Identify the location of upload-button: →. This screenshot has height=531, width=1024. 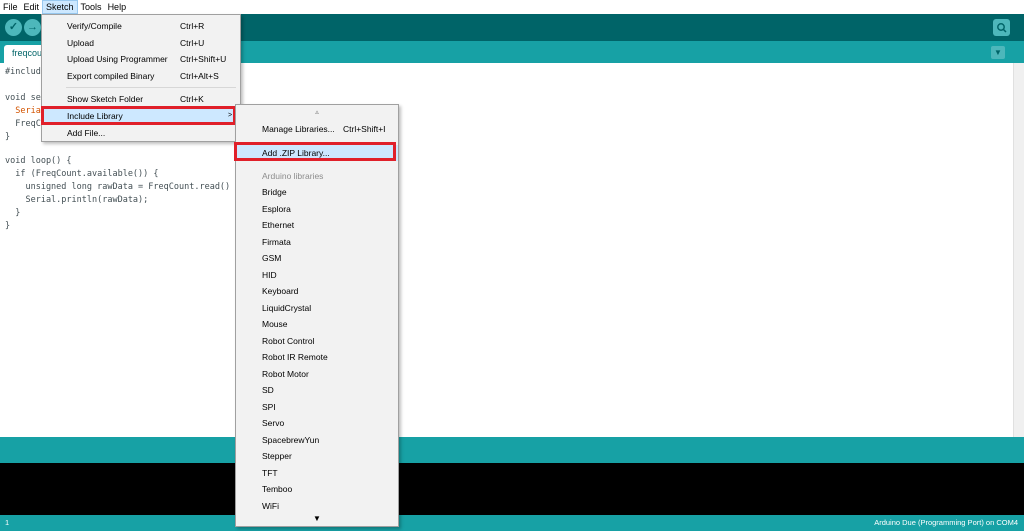
(32, 27).